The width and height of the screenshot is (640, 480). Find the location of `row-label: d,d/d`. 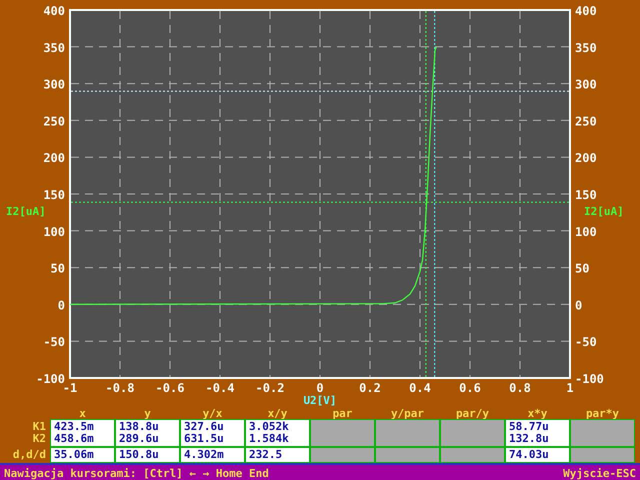

row-label: d,d/d is located at coordinates (29, 455).